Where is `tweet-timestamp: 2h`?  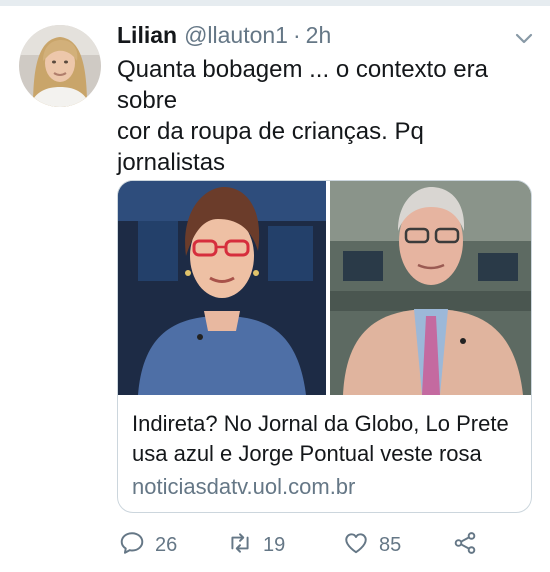 tweet-timestamp: 2h is located at coordinates (319, 35).